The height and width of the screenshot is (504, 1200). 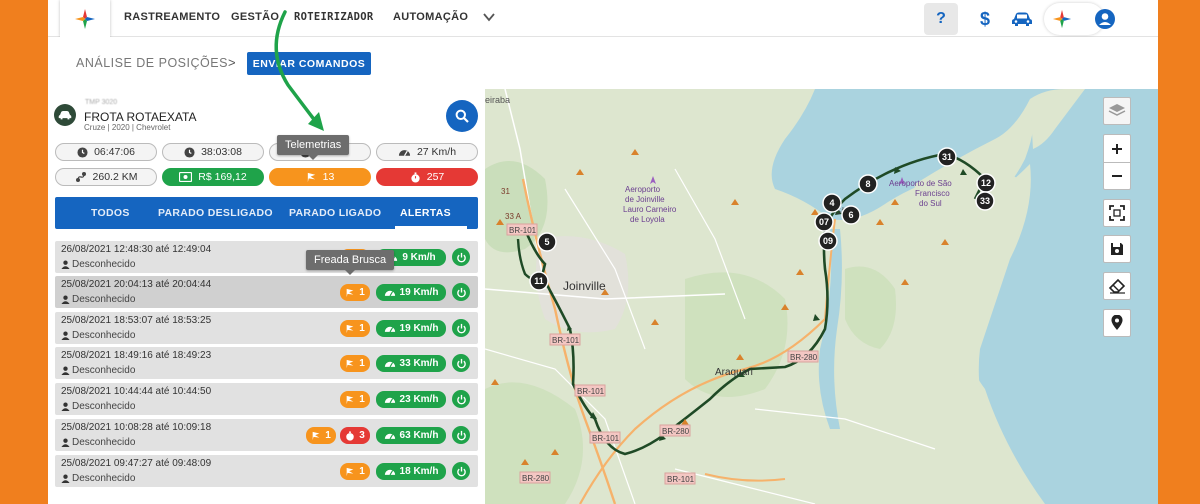 I want to click on marker-label: 4, so click(x=831, y=203).